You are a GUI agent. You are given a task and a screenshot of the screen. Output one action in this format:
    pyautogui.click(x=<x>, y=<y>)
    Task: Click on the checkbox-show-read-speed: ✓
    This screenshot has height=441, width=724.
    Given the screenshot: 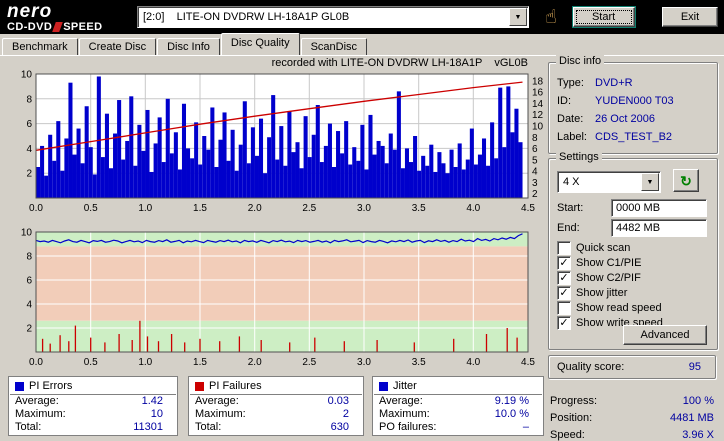 What is the action you would take?
    pyautogui.click(x=564, y=308)
    